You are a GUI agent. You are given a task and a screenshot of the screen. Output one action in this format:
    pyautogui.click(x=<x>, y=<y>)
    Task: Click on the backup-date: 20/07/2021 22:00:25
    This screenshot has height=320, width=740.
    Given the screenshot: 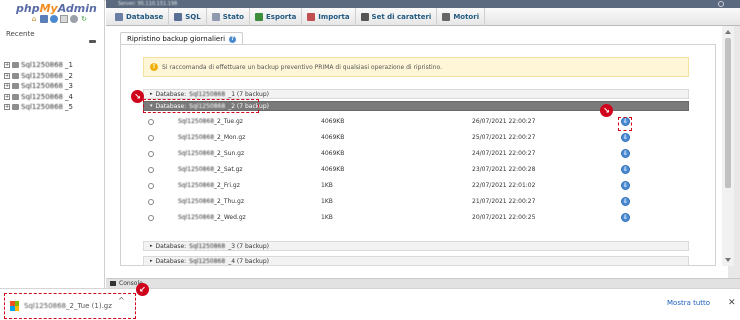 What is the action you would take?
    pyautogui.click(x=504, y=217)
    